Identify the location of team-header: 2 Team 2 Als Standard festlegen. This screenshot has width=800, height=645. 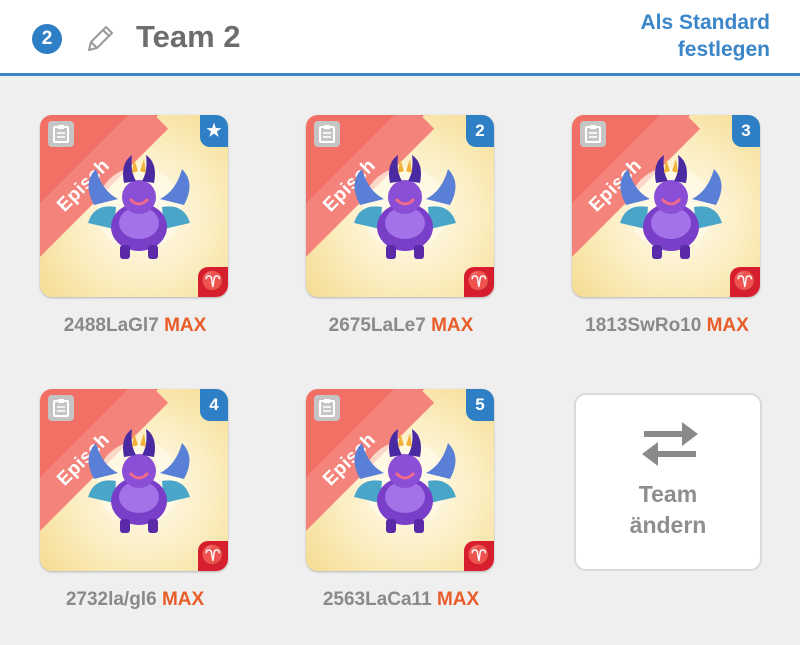
(400, 38).